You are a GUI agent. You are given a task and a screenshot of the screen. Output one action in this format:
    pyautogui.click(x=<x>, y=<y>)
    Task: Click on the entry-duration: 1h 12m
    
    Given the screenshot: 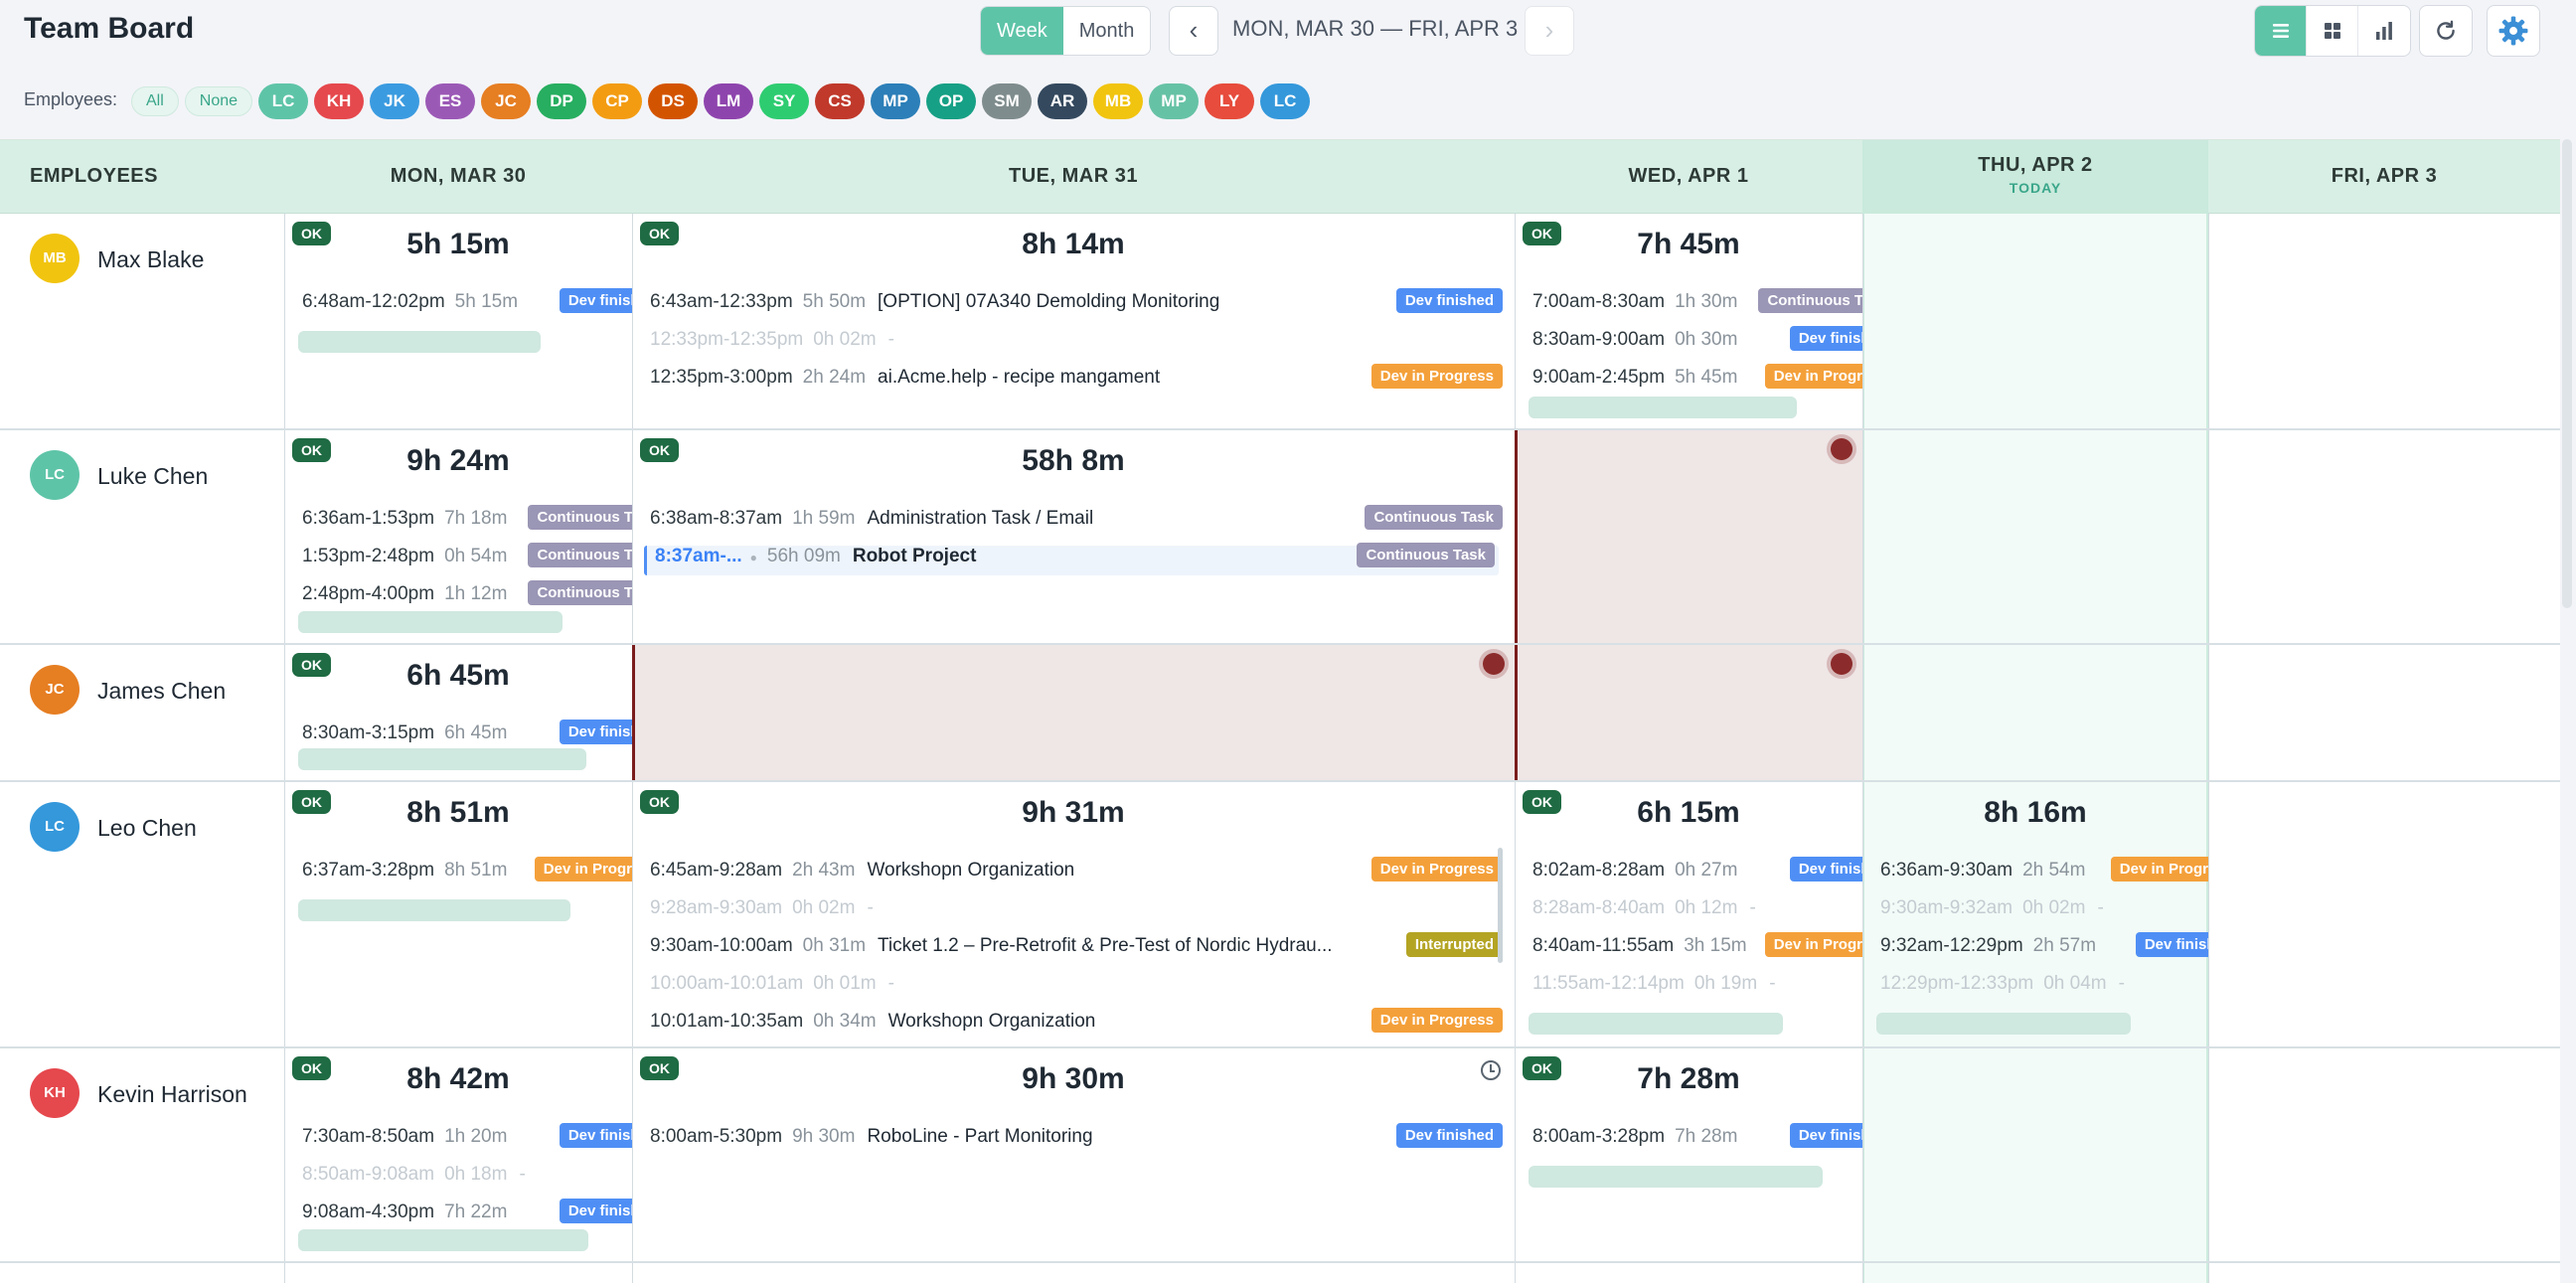 What is the action you would take?
    pyautogui.click(x=476, y=593)
    